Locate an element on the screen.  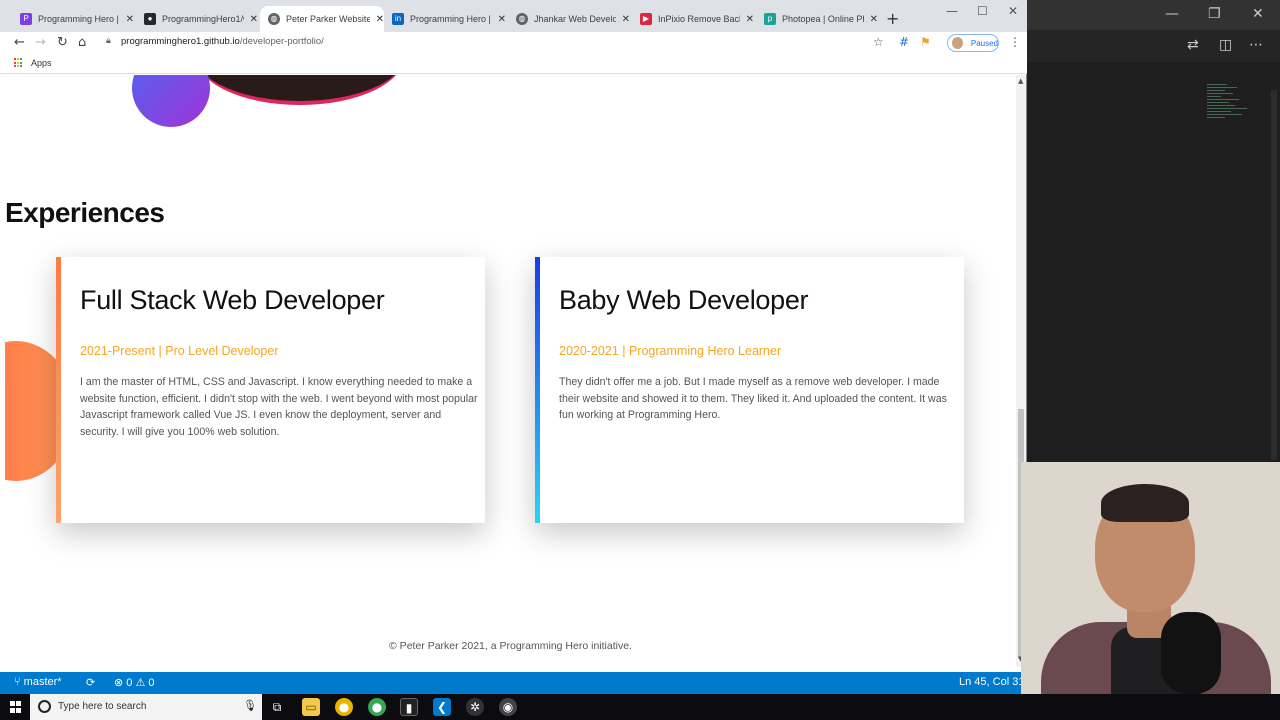
file-explorer-icon: ▭ is located at coordinates (311, 707).